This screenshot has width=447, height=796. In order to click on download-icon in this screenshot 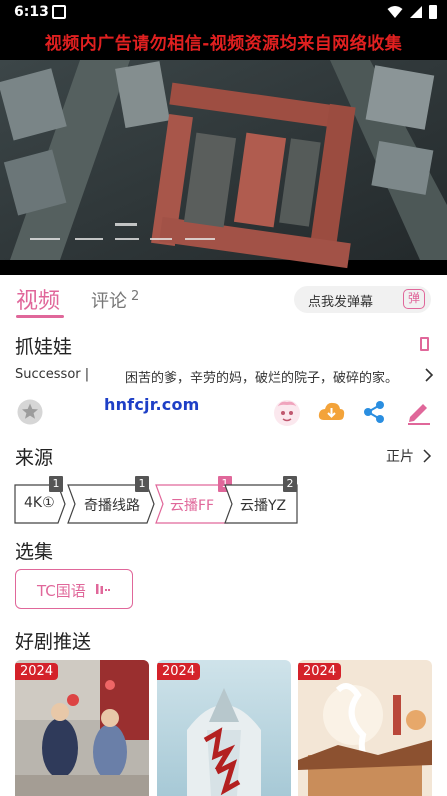, I will do `click(331, 412)`.